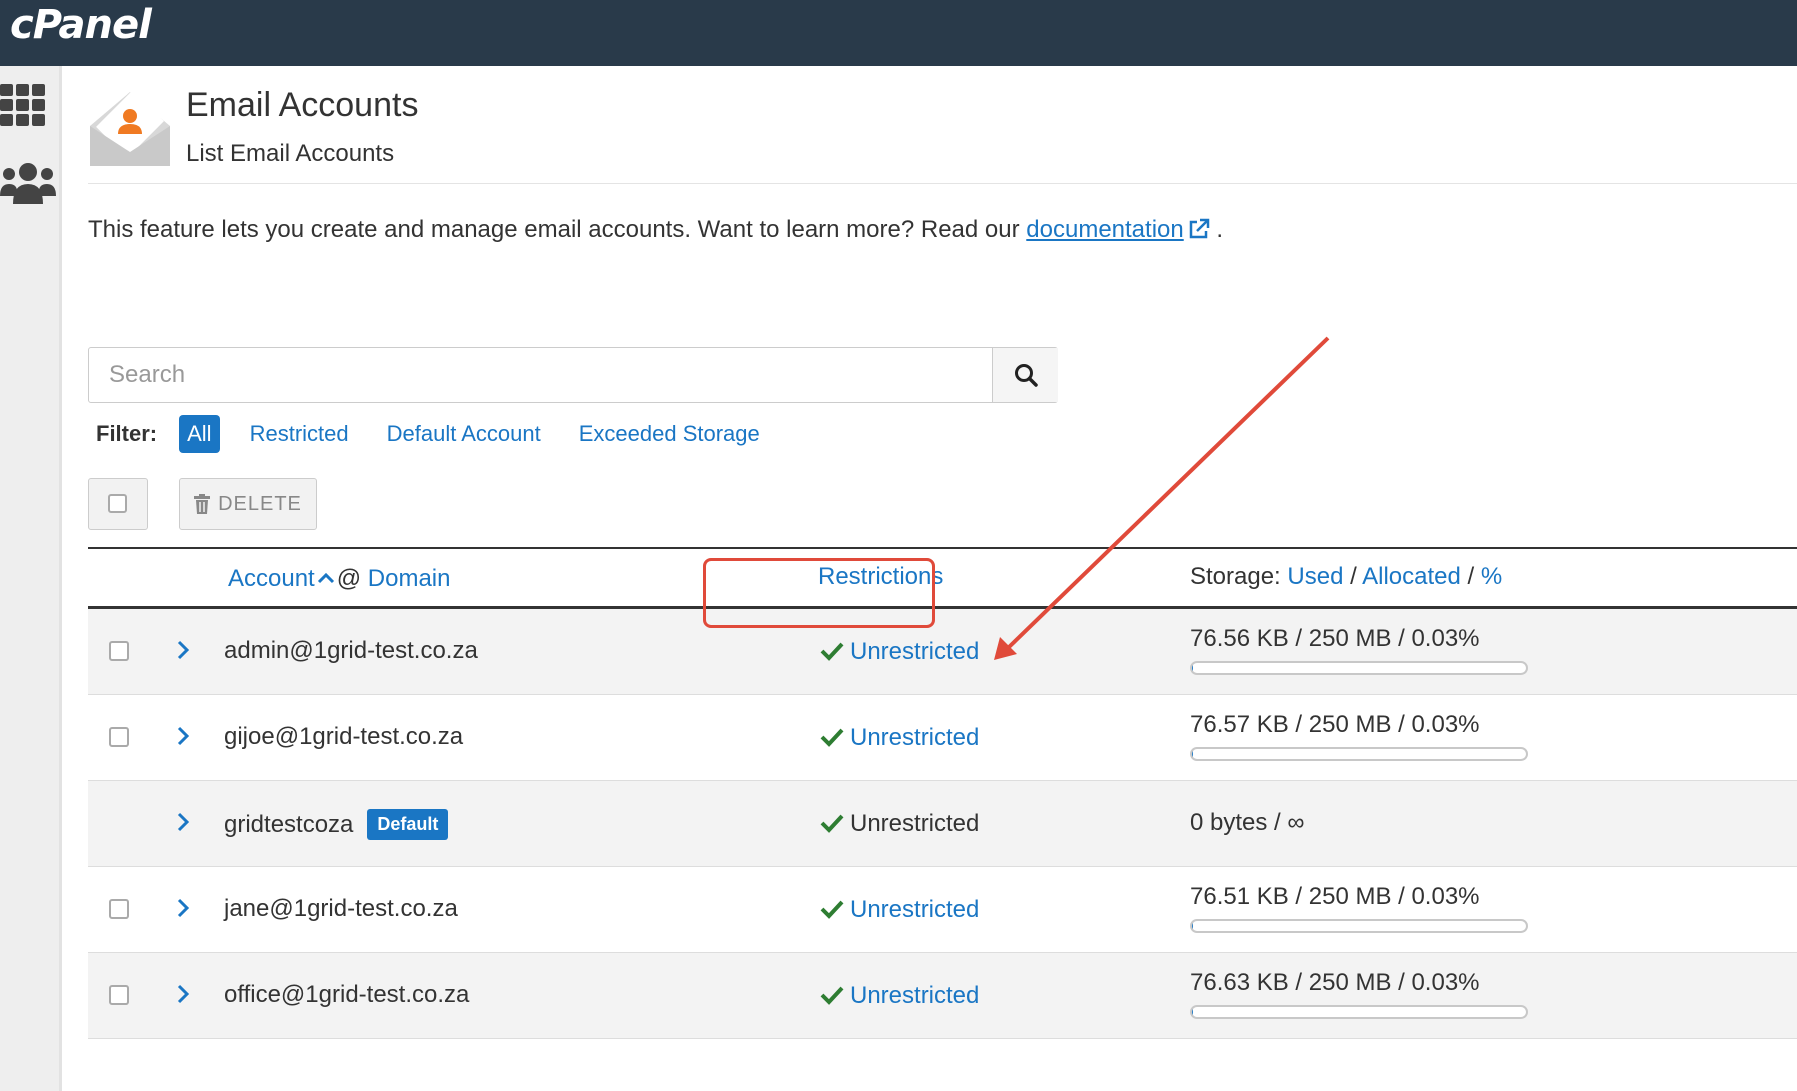 This screenshot has width=1797, height=1091. Describe the element at coordinates (540, 375) in the screenshot. I see `search-input` at that location.